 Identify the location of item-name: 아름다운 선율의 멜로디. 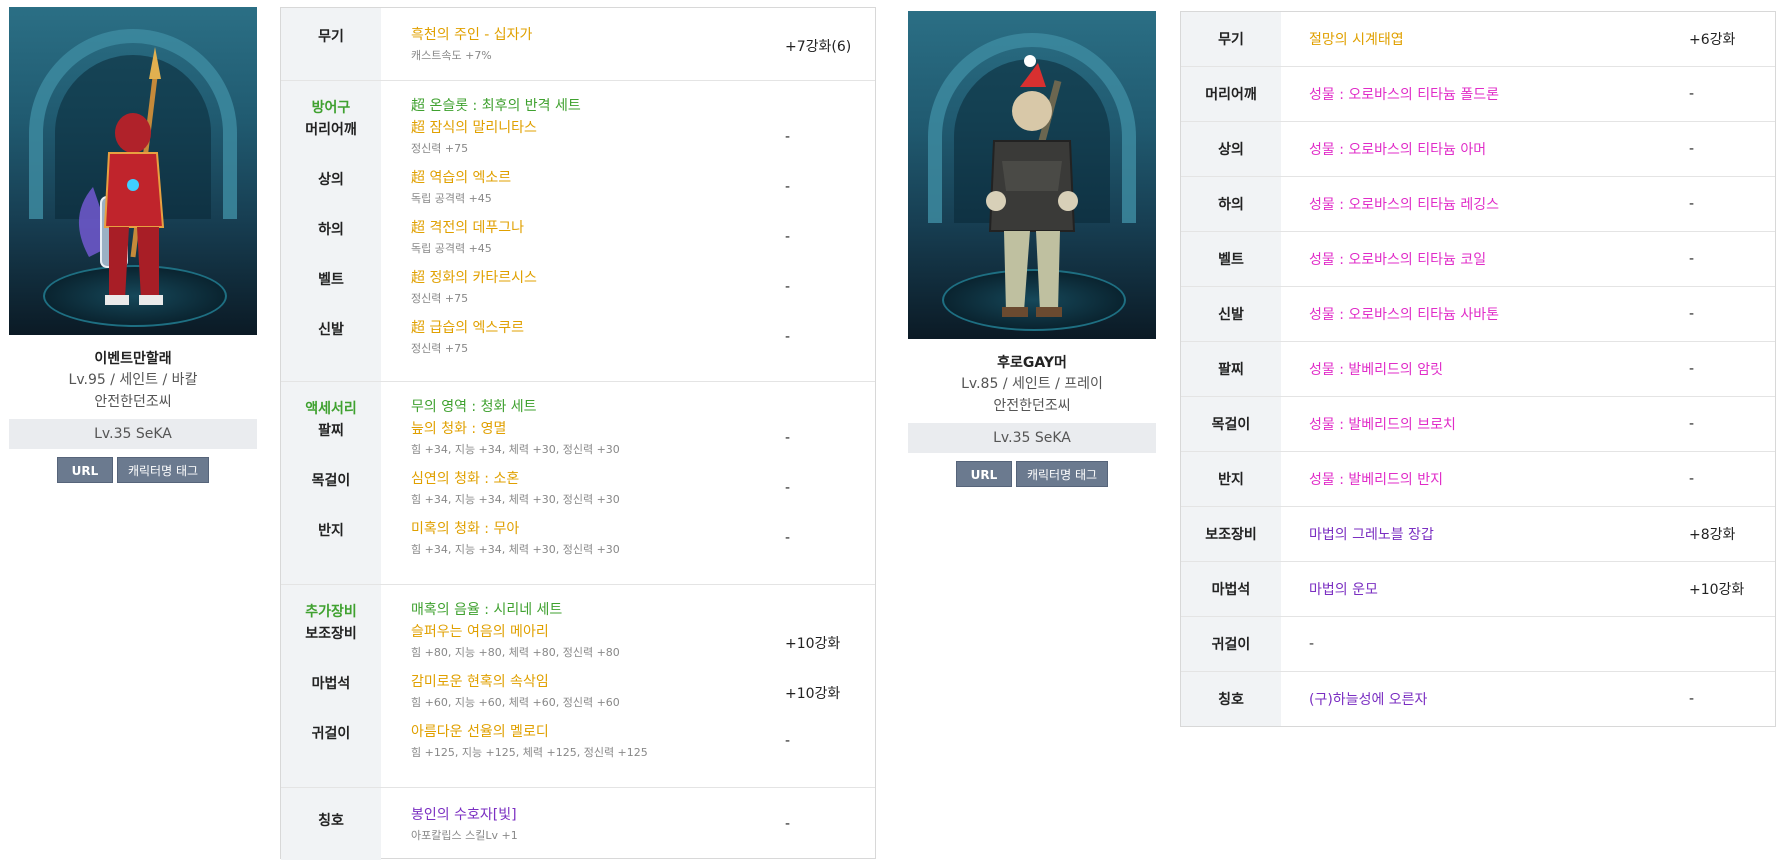
(598, 732).